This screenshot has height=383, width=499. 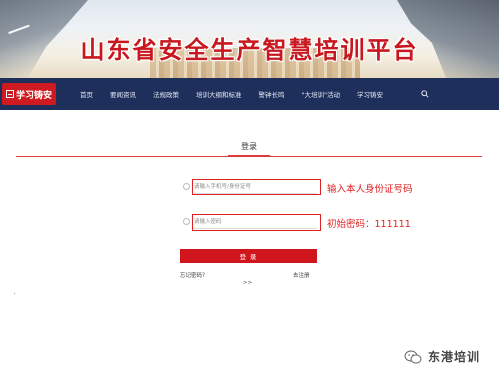 What do you see at coordinates (249, 49) in the screenshot?
I see `site-title: 山东省安全生产智慧培训平台` at bounding box center [249, 49].